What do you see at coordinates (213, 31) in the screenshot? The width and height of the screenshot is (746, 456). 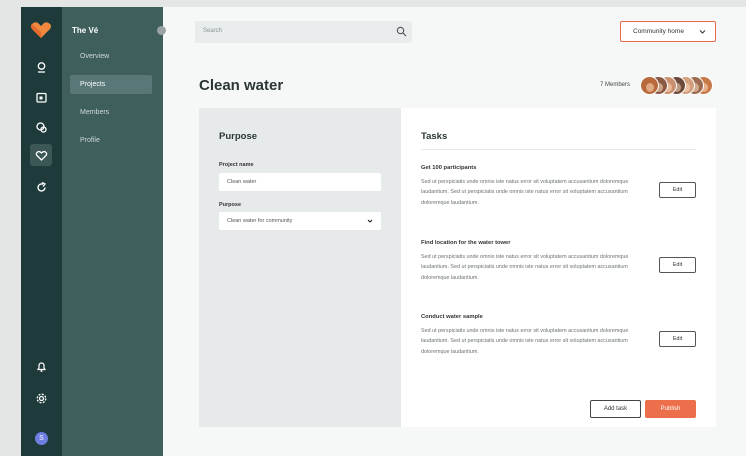 I see `search-placeholder: Search` at bounding box center [213, 31].